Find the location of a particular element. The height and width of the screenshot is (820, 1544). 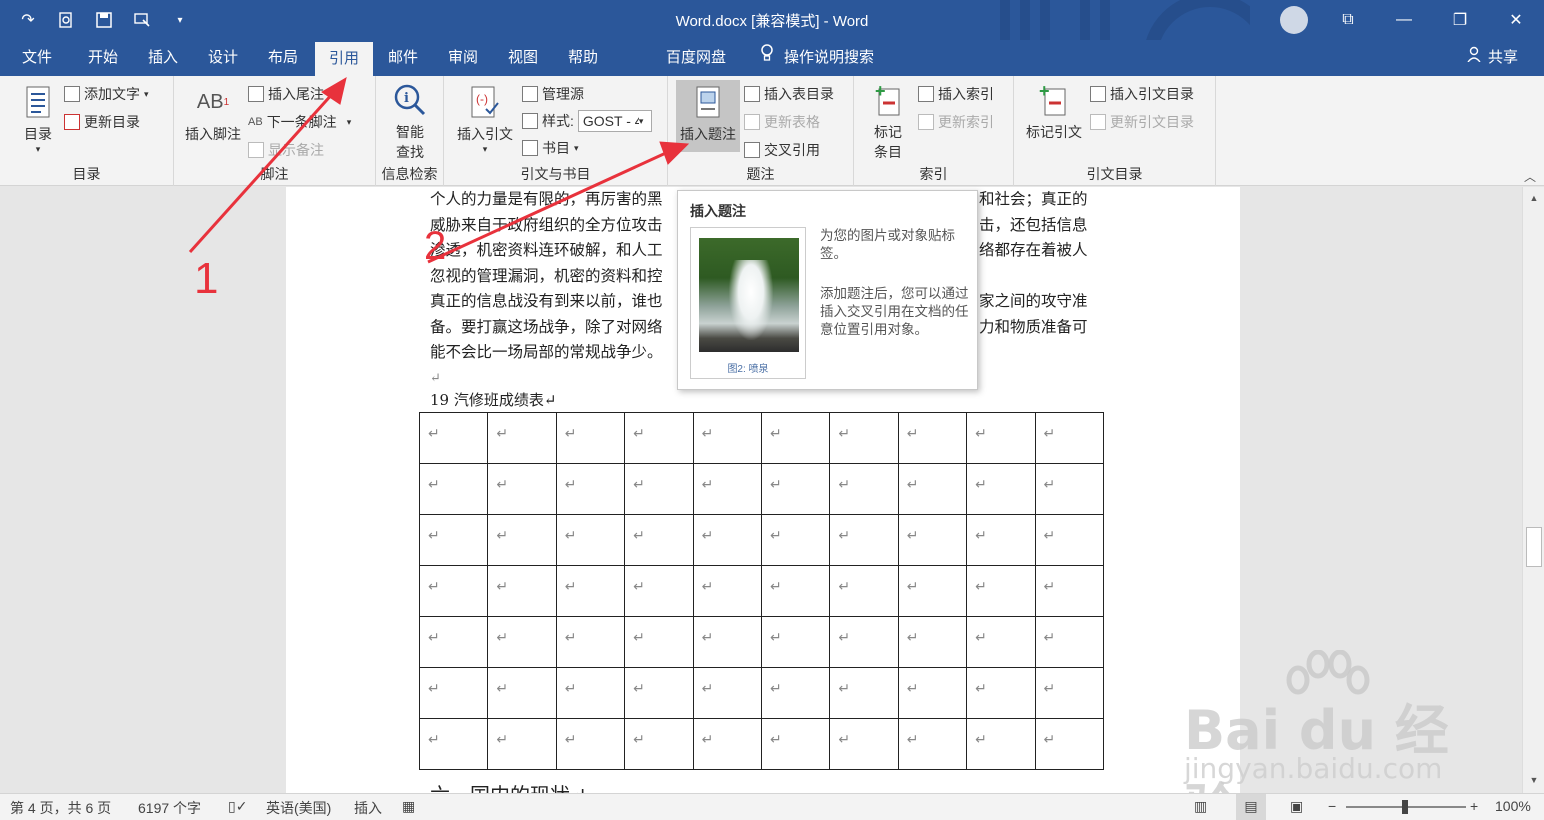

update-toa-button: 更新引文目录 is located at coordinates (1142, 122).